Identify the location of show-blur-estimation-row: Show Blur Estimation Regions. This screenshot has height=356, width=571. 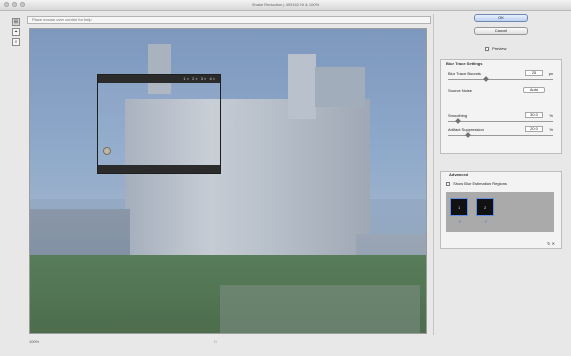
(476, 183).